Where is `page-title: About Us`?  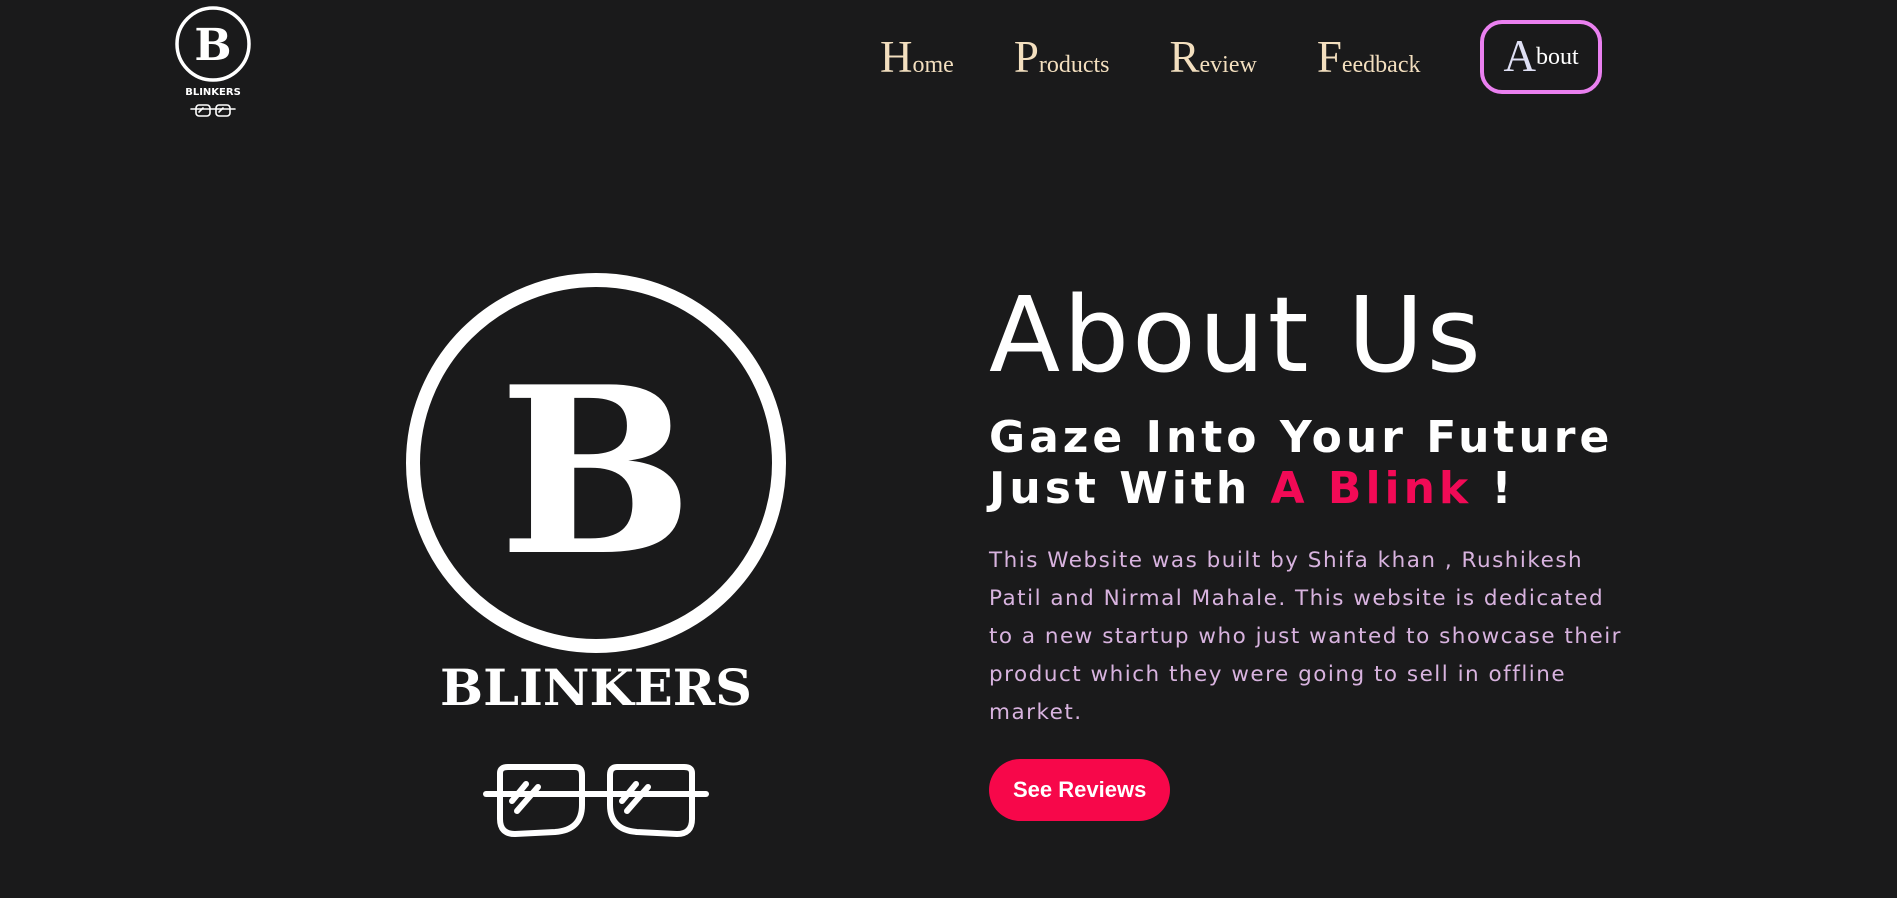 page-title: About Us is located at coordinates (1236, 335).